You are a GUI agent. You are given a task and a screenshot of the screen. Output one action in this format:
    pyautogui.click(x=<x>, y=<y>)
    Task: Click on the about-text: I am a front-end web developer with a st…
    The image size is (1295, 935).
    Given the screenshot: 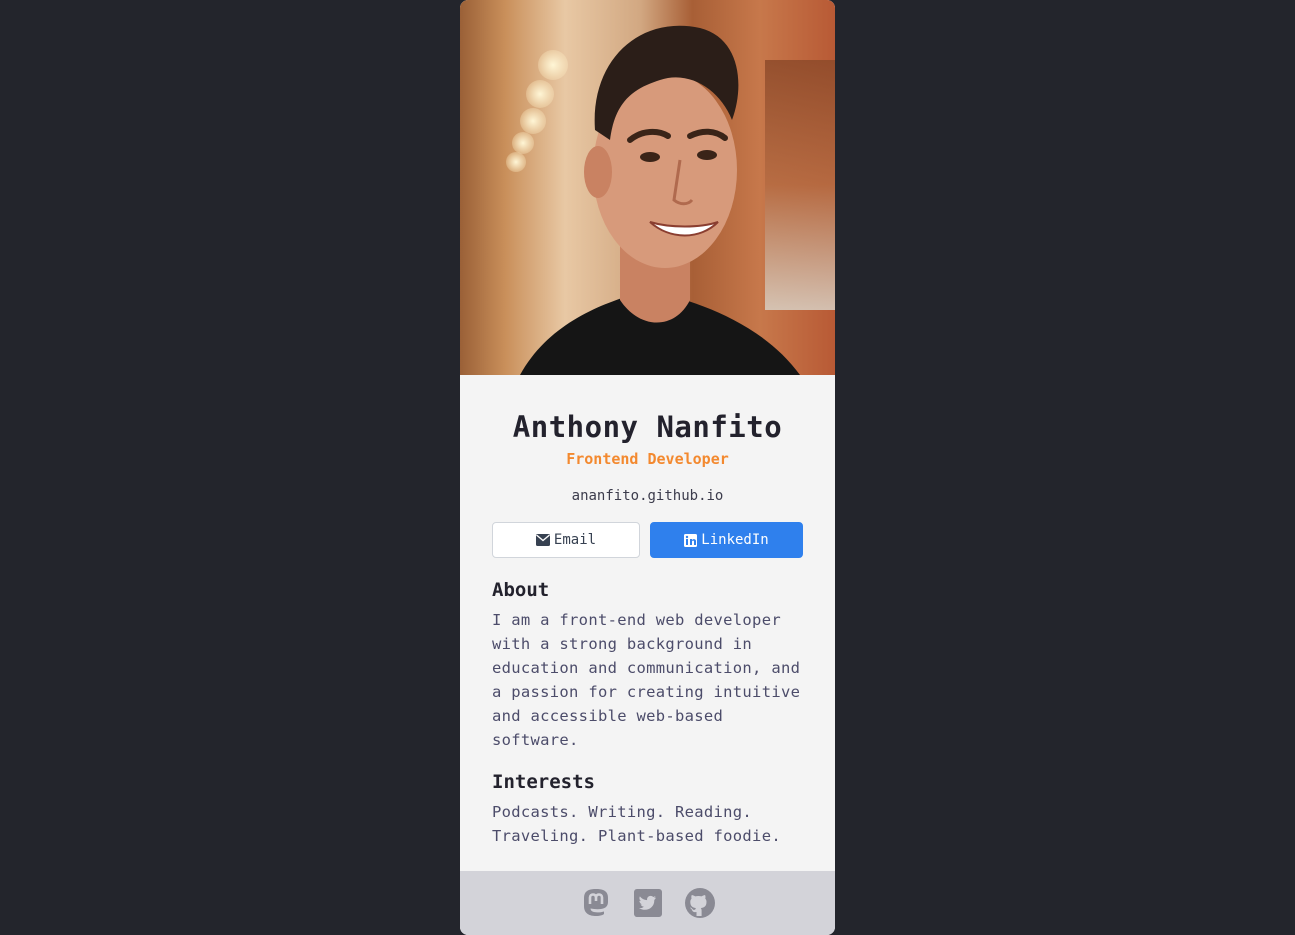 What is the action you would take?
    pyautogui.click(x=646, y=680)
    